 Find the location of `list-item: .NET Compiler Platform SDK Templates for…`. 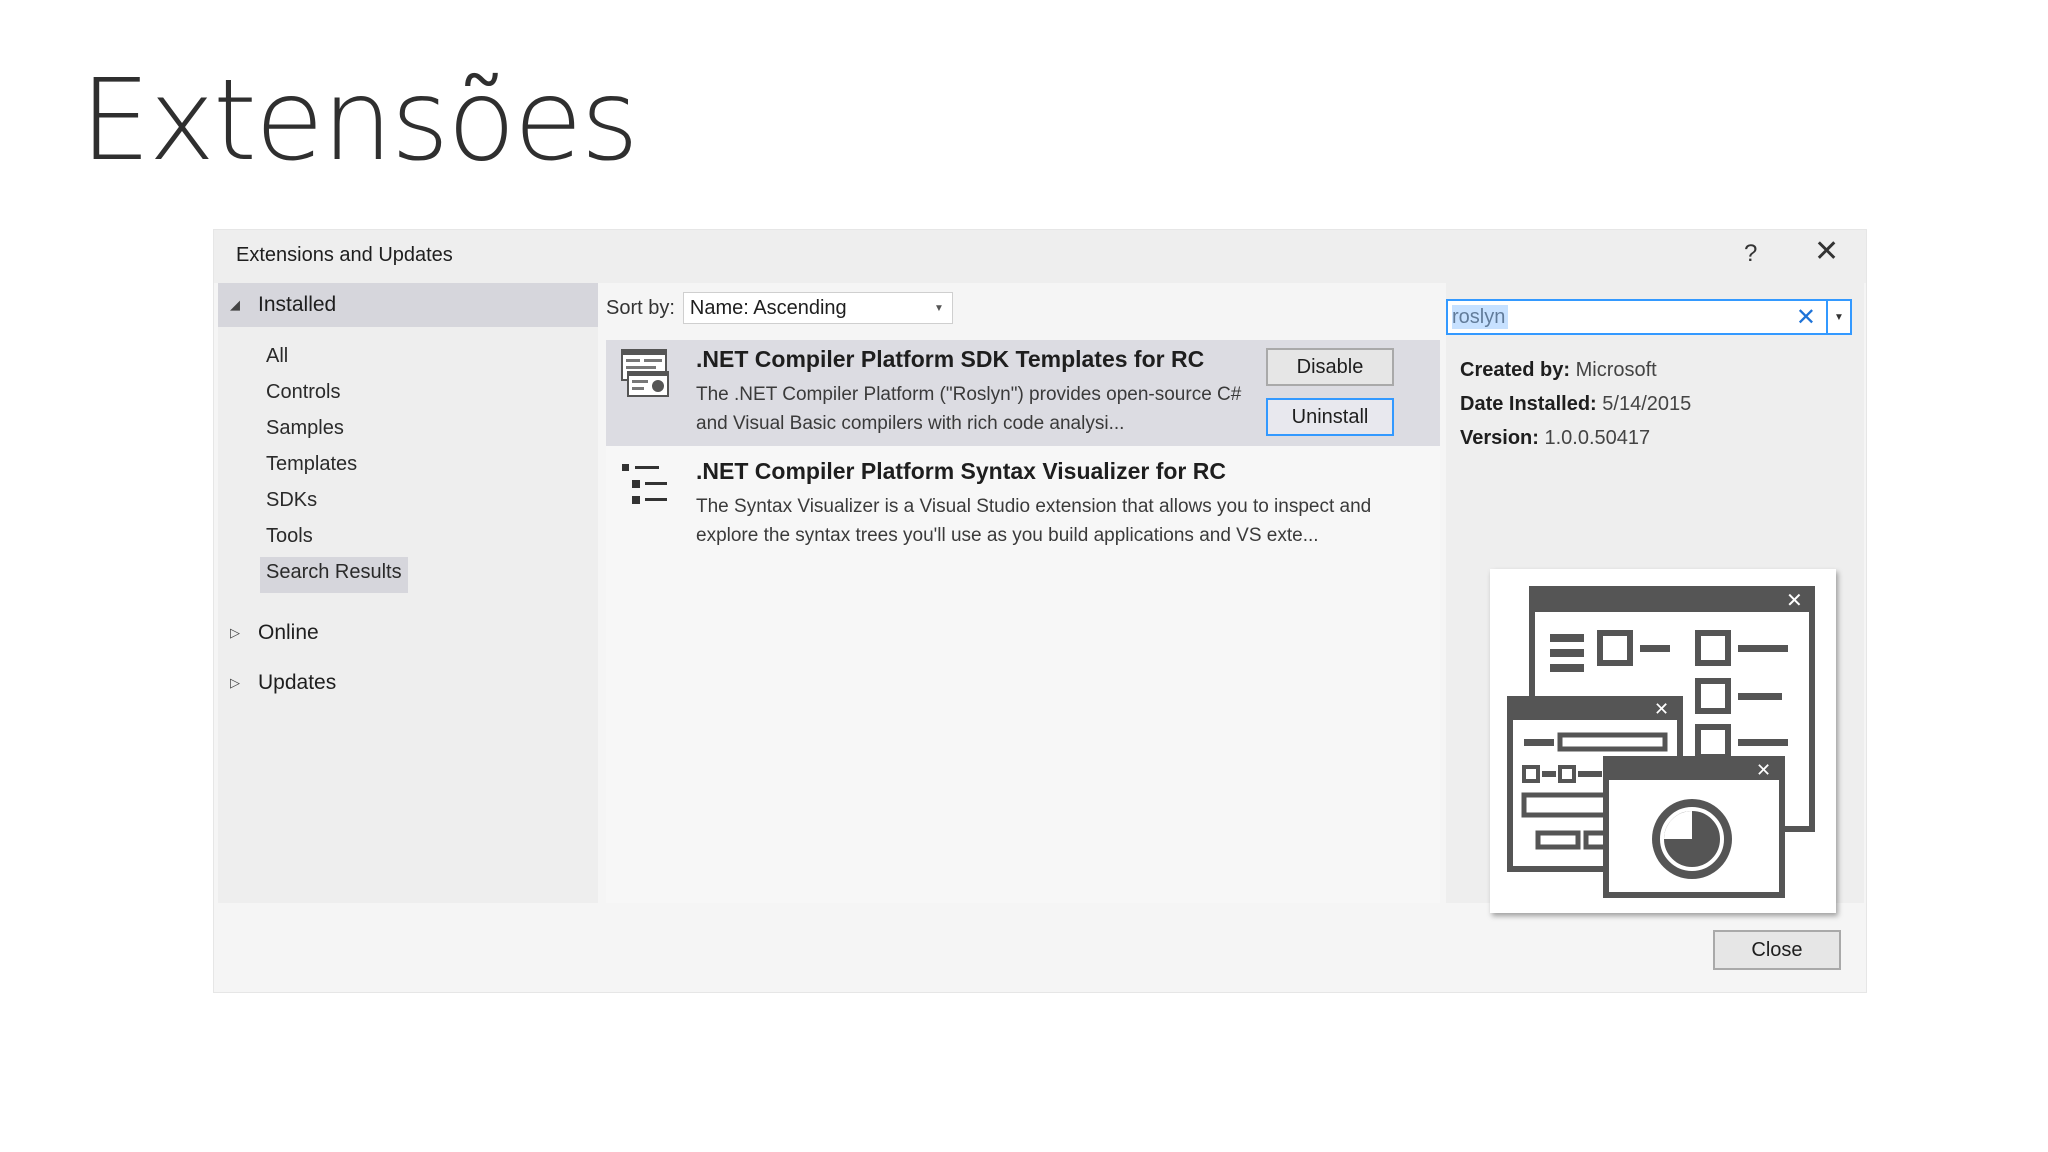

list-item: .NET Compiler Platform SDK Templates for… is located at coordinates (1023, 393).